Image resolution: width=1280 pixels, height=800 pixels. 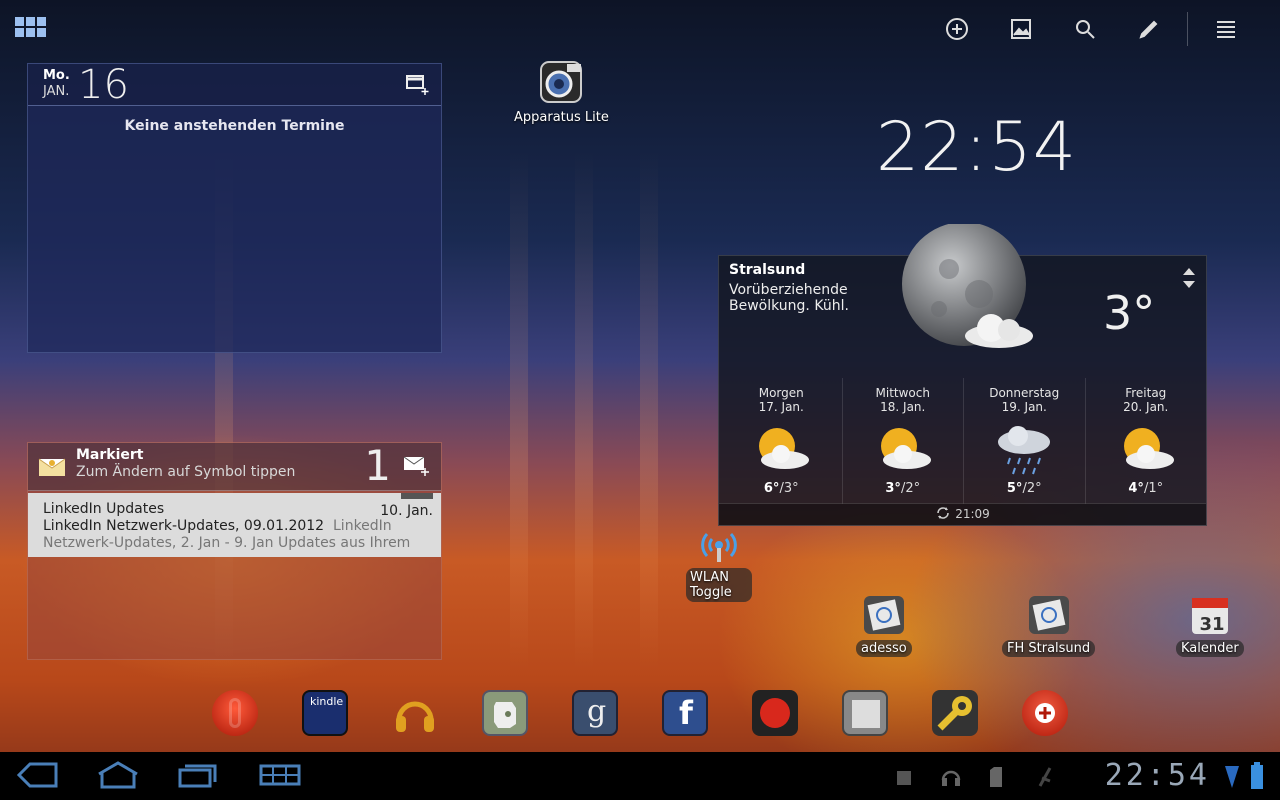 I want to click on arrow-down-icon, so click(x=1189, y=285).